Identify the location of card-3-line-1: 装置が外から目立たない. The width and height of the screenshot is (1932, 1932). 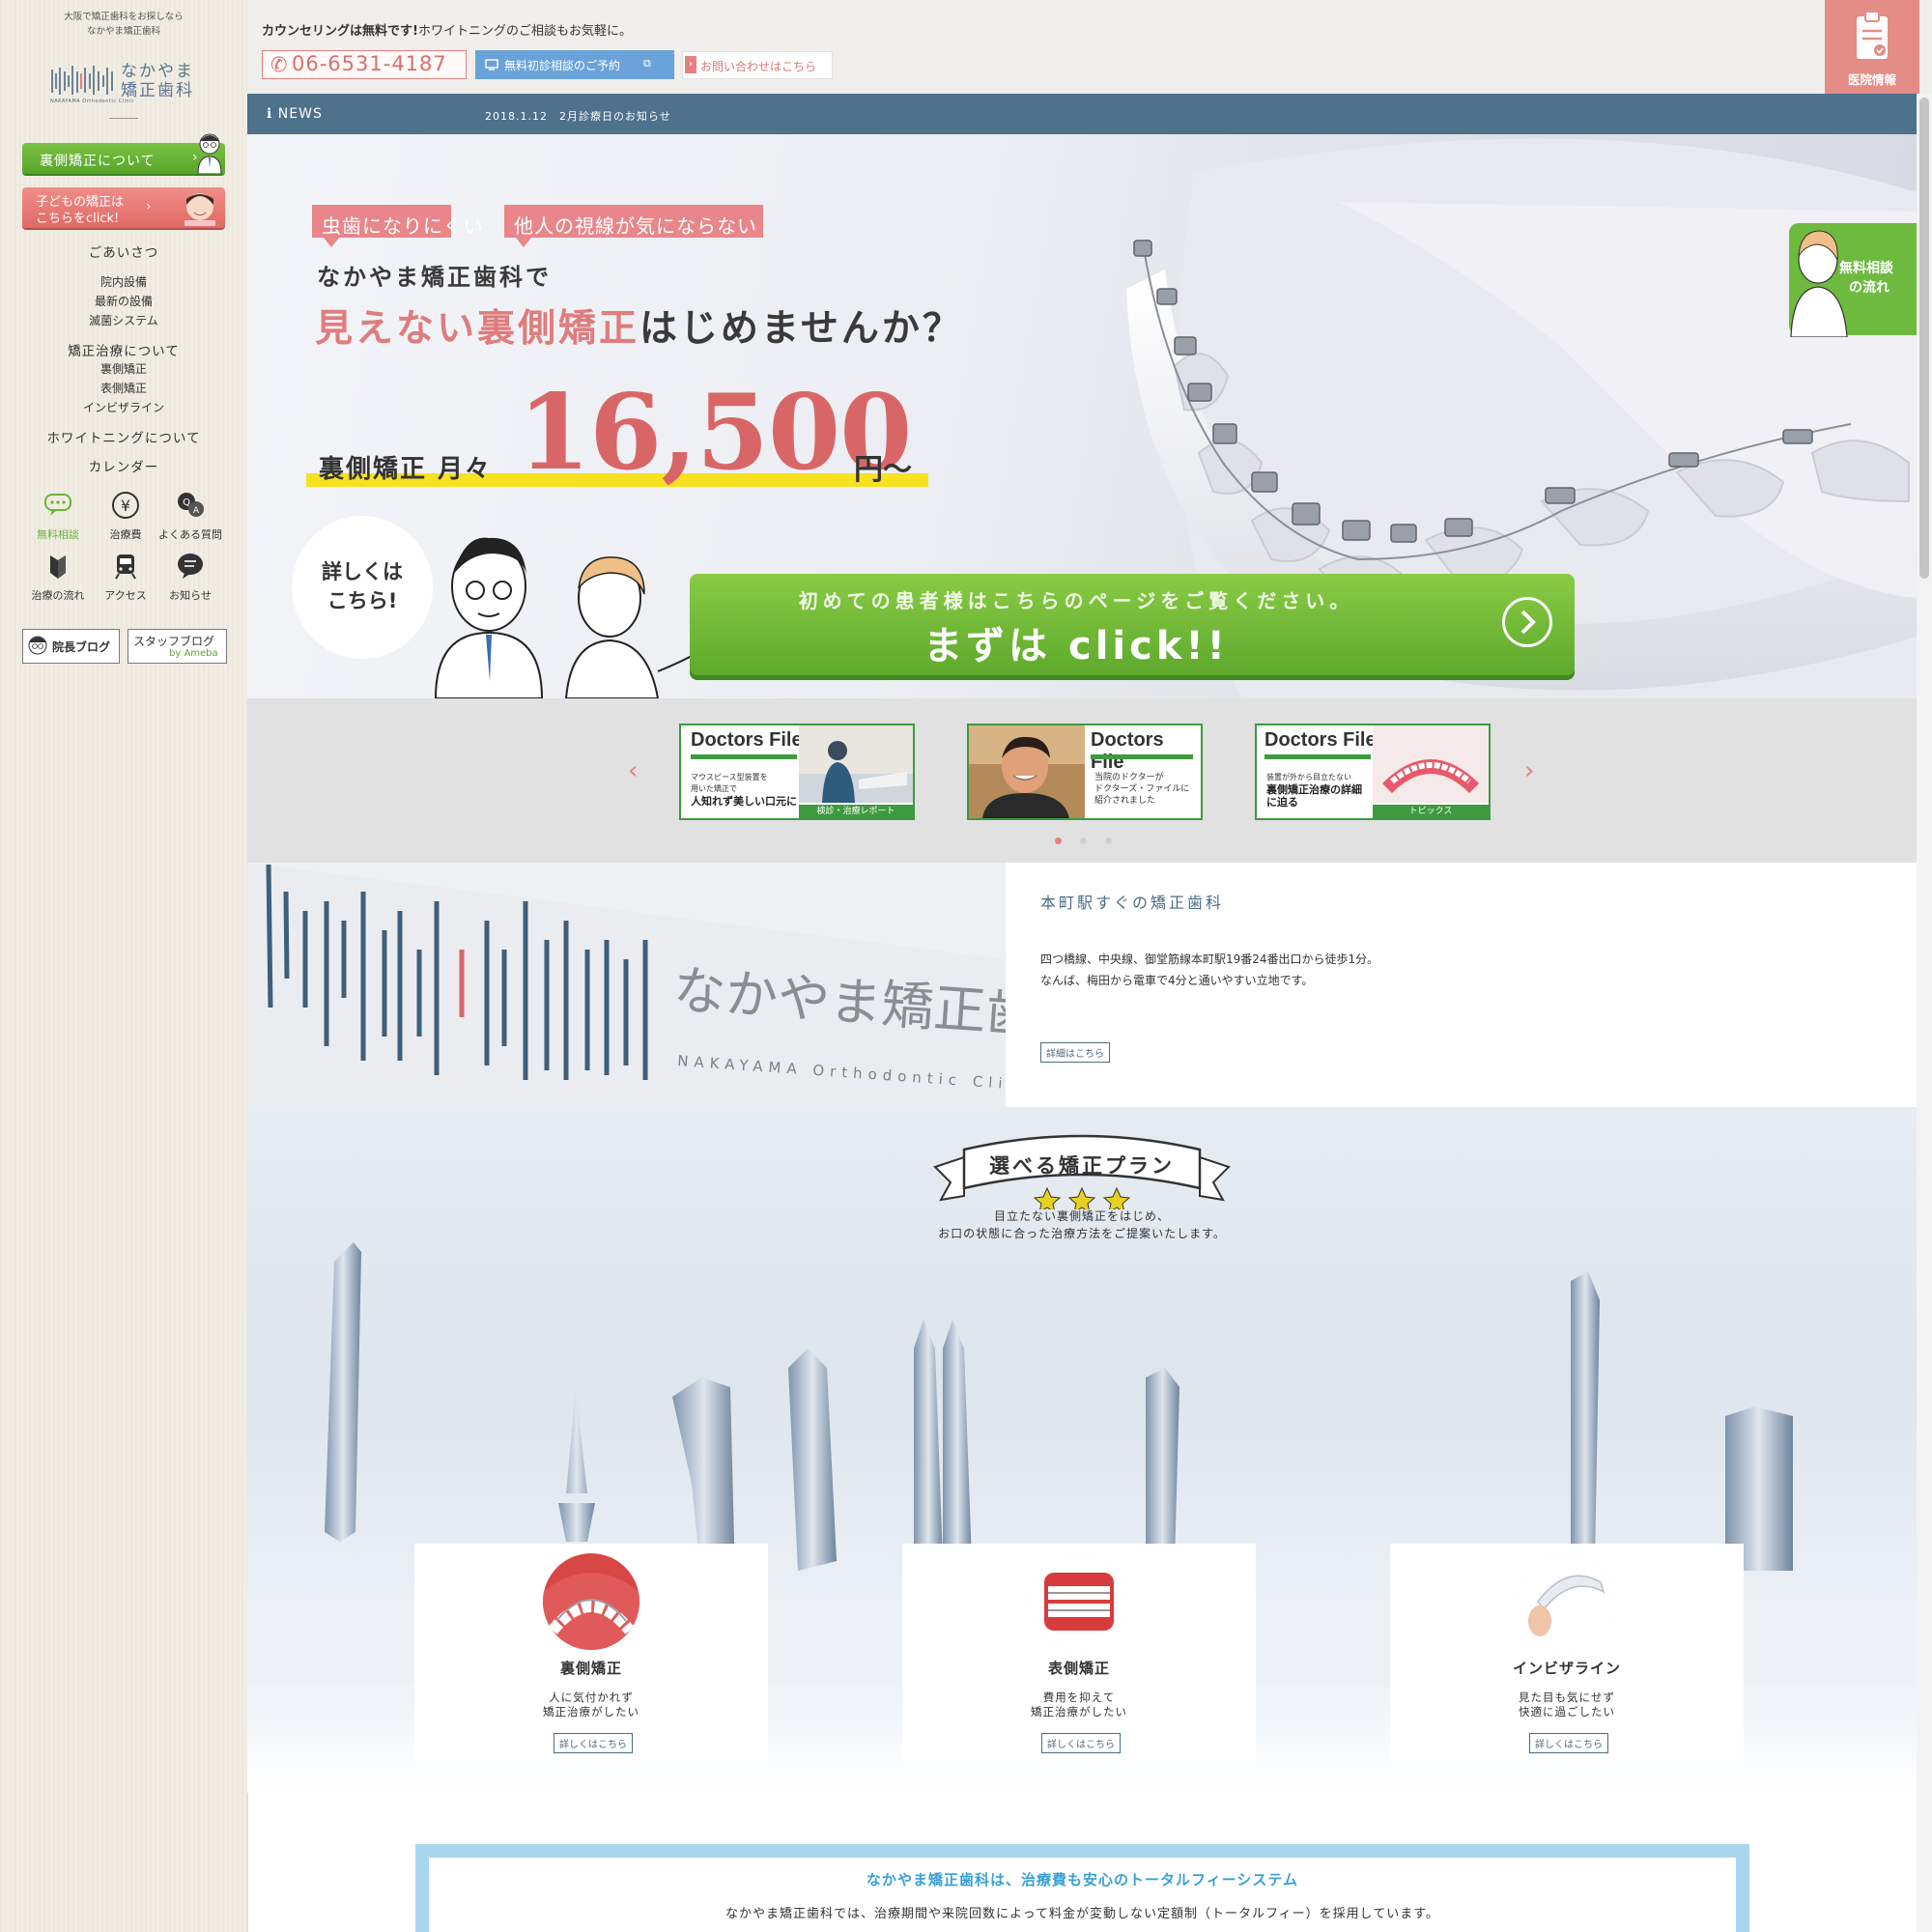
(1308, 777).